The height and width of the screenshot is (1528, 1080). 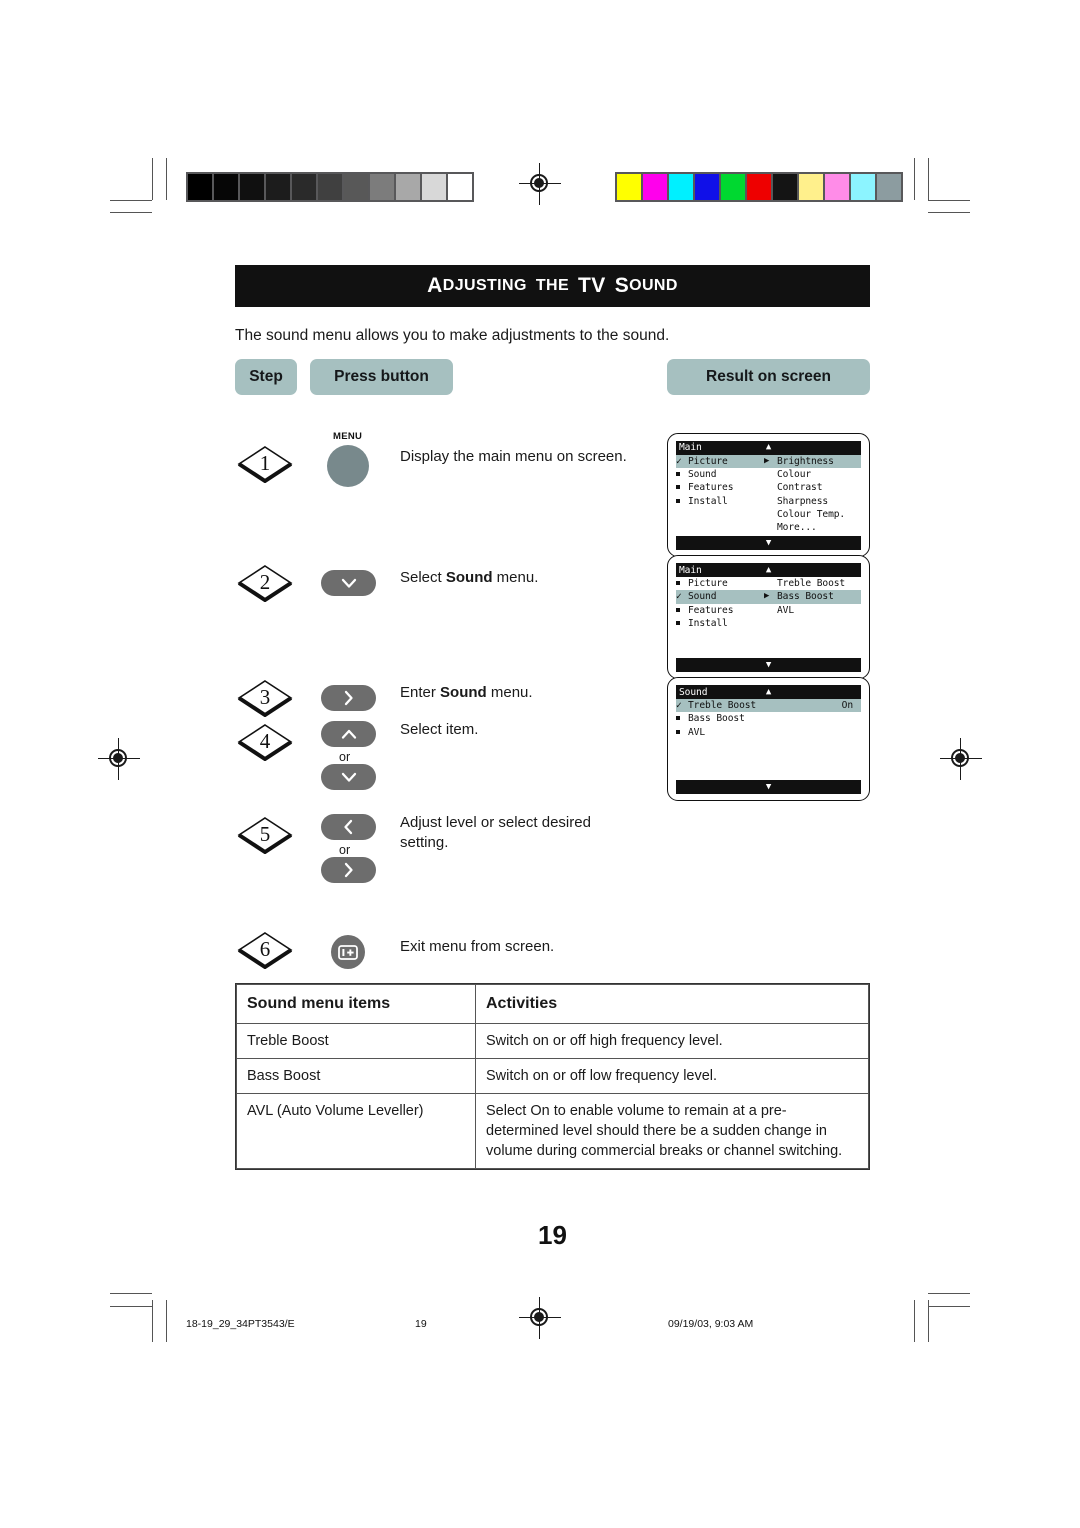 I want to click on step-text-1-prefix: Display the main menu on screen., so click(x=513, y=456).